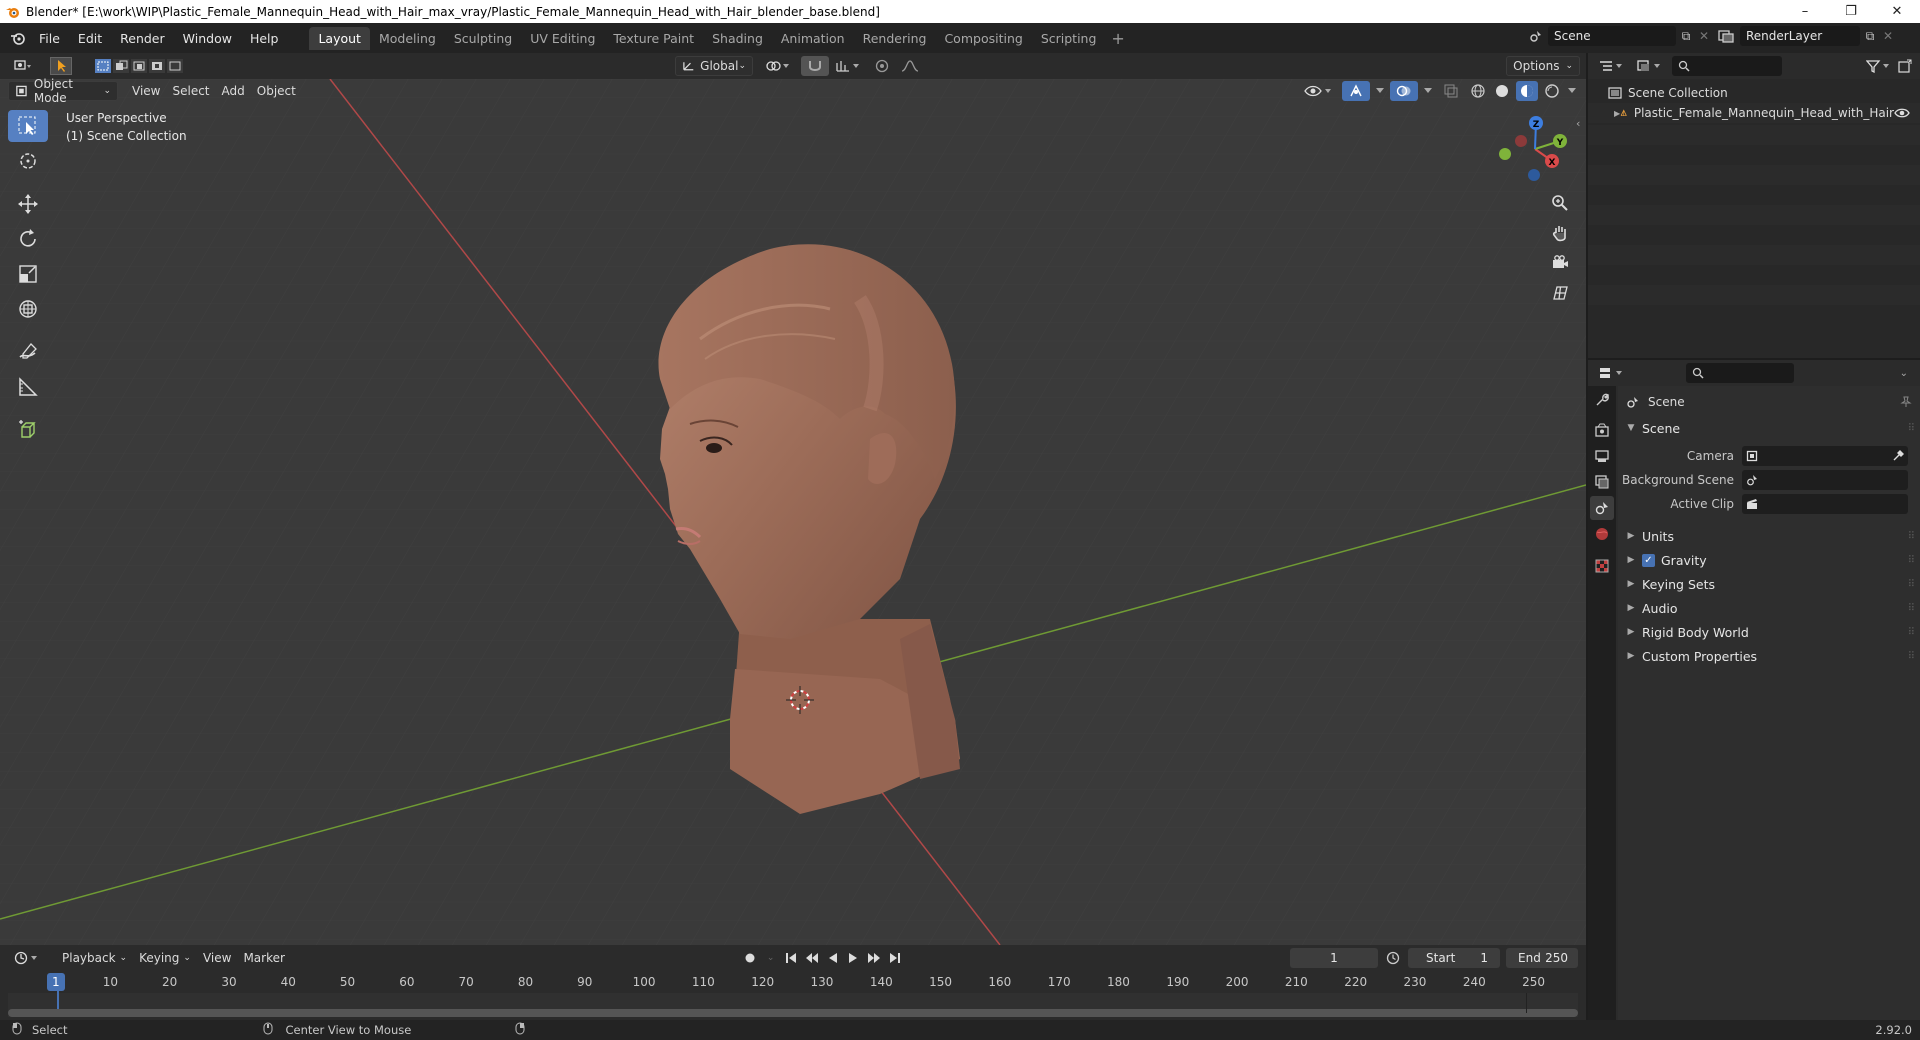 This screenshot has width=1920, height=1040. I want to click on panel-rigid-body-world: ▶ Rigid Body World ⠿, so click(1769, 632).